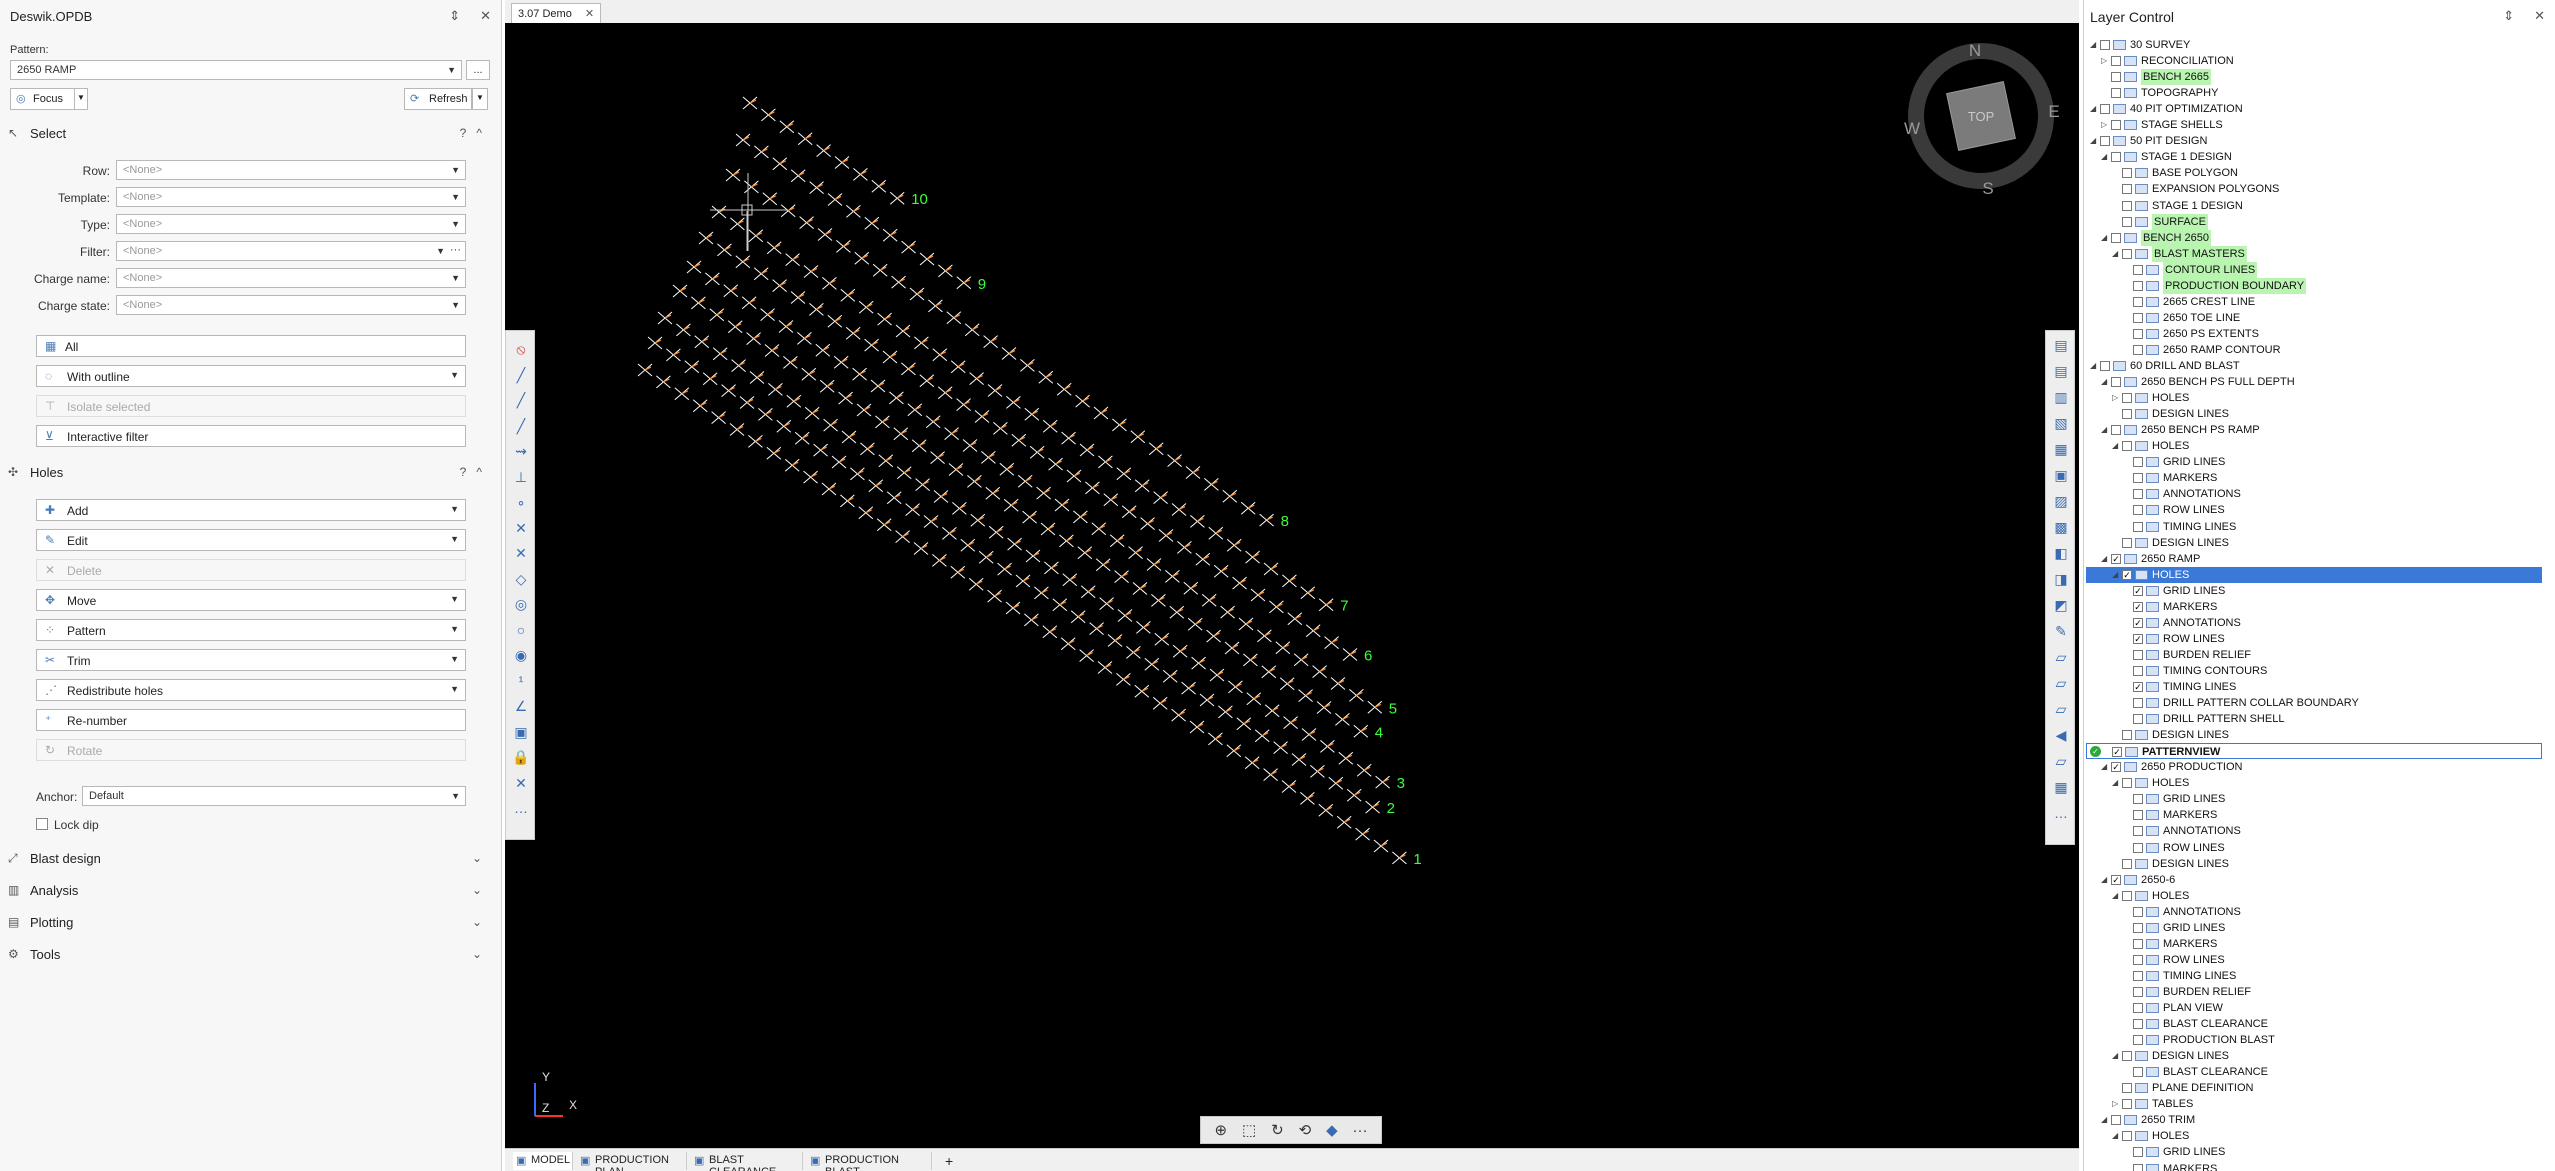 The height and width of the screenshot is (1171, 2555). Describe the element at coordinates (468, 472) in the screenshot. I see `help-icon: ?` at that location.